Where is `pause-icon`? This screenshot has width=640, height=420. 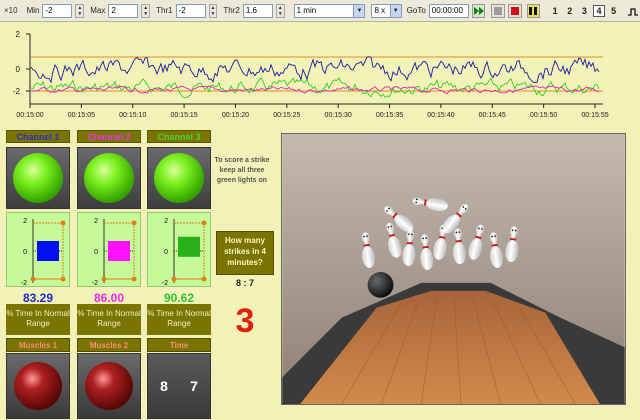 pause-icon is located at coordinates (533, 10).